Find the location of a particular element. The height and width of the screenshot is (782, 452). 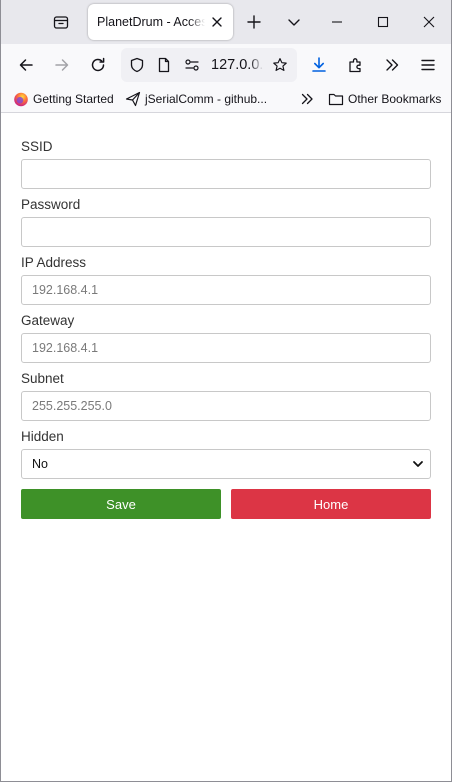

reload-icon is located at coordinates (98, 64).